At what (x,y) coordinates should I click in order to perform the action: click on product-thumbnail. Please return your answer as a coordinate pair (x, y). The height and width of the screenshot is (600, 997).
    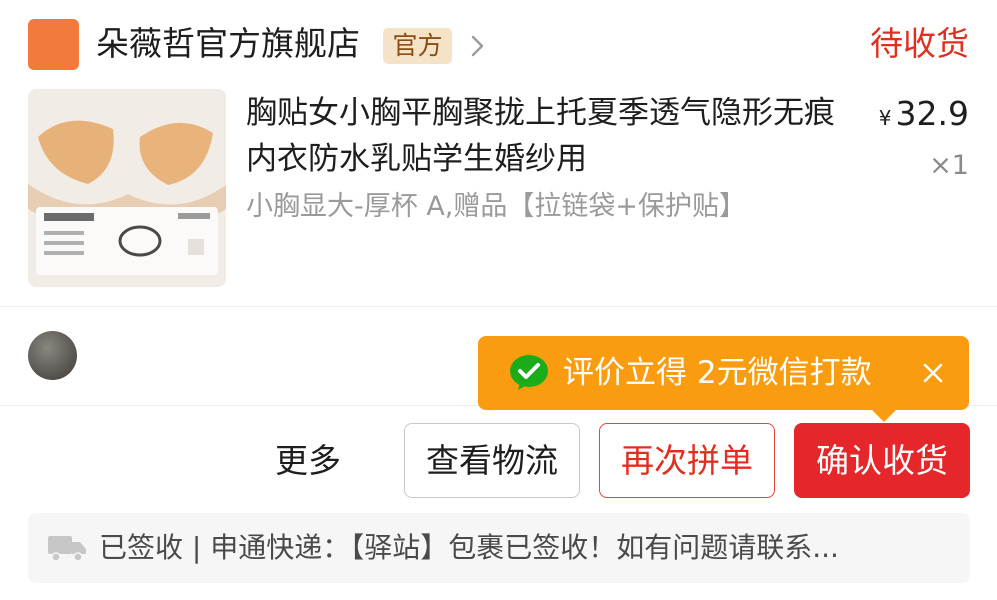
    Looking at the image, I should click on (127, 188).